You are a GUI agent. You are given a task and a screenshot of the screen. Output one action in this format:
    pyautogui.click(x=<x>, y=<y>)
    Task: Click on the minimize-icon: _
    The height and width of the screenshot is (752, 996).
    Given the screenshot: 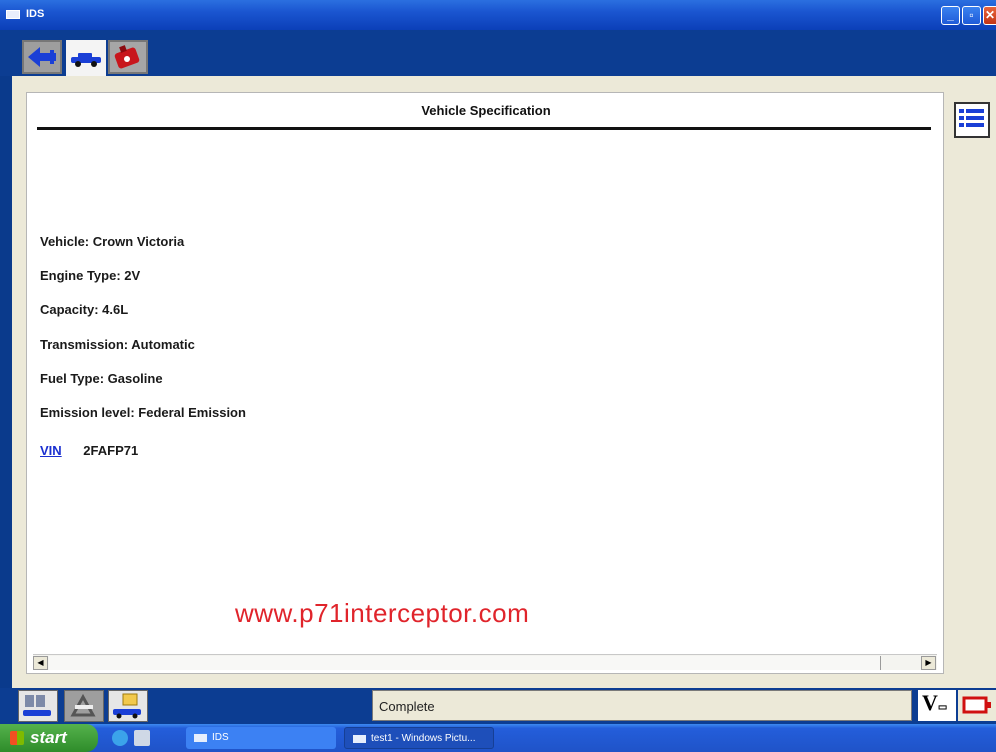 What is the action you would take?
    pyautogui.click(x=950, y=15)
    